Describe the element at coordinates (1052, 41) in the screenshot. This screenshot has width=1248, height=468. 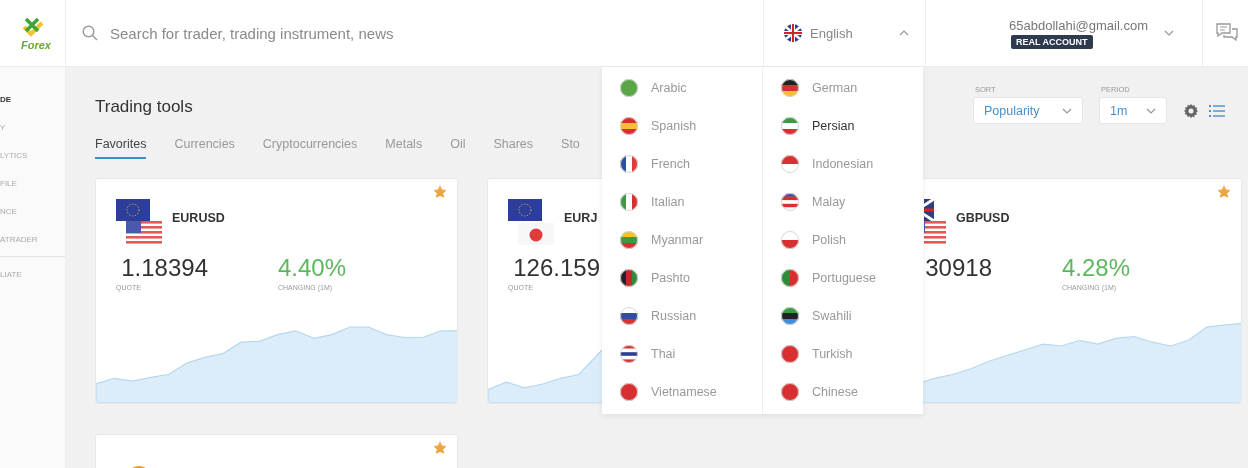
I see `account-badge: REAL ACCOUNT` at that location.